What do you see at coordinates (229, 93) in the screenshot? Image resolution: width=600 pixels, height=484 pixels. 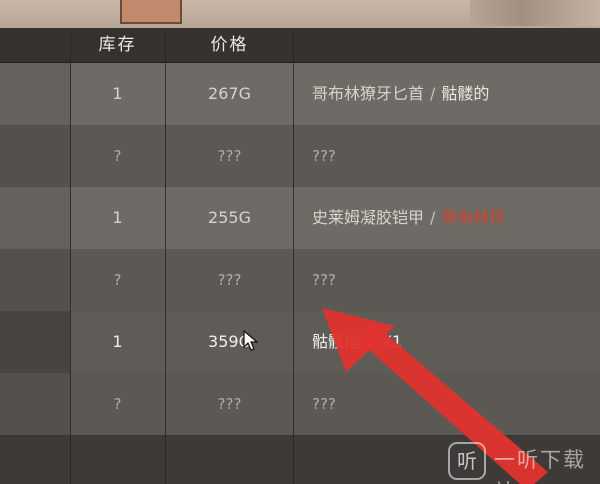 I see `item-price: 267G` at bounding box center [229, 93].